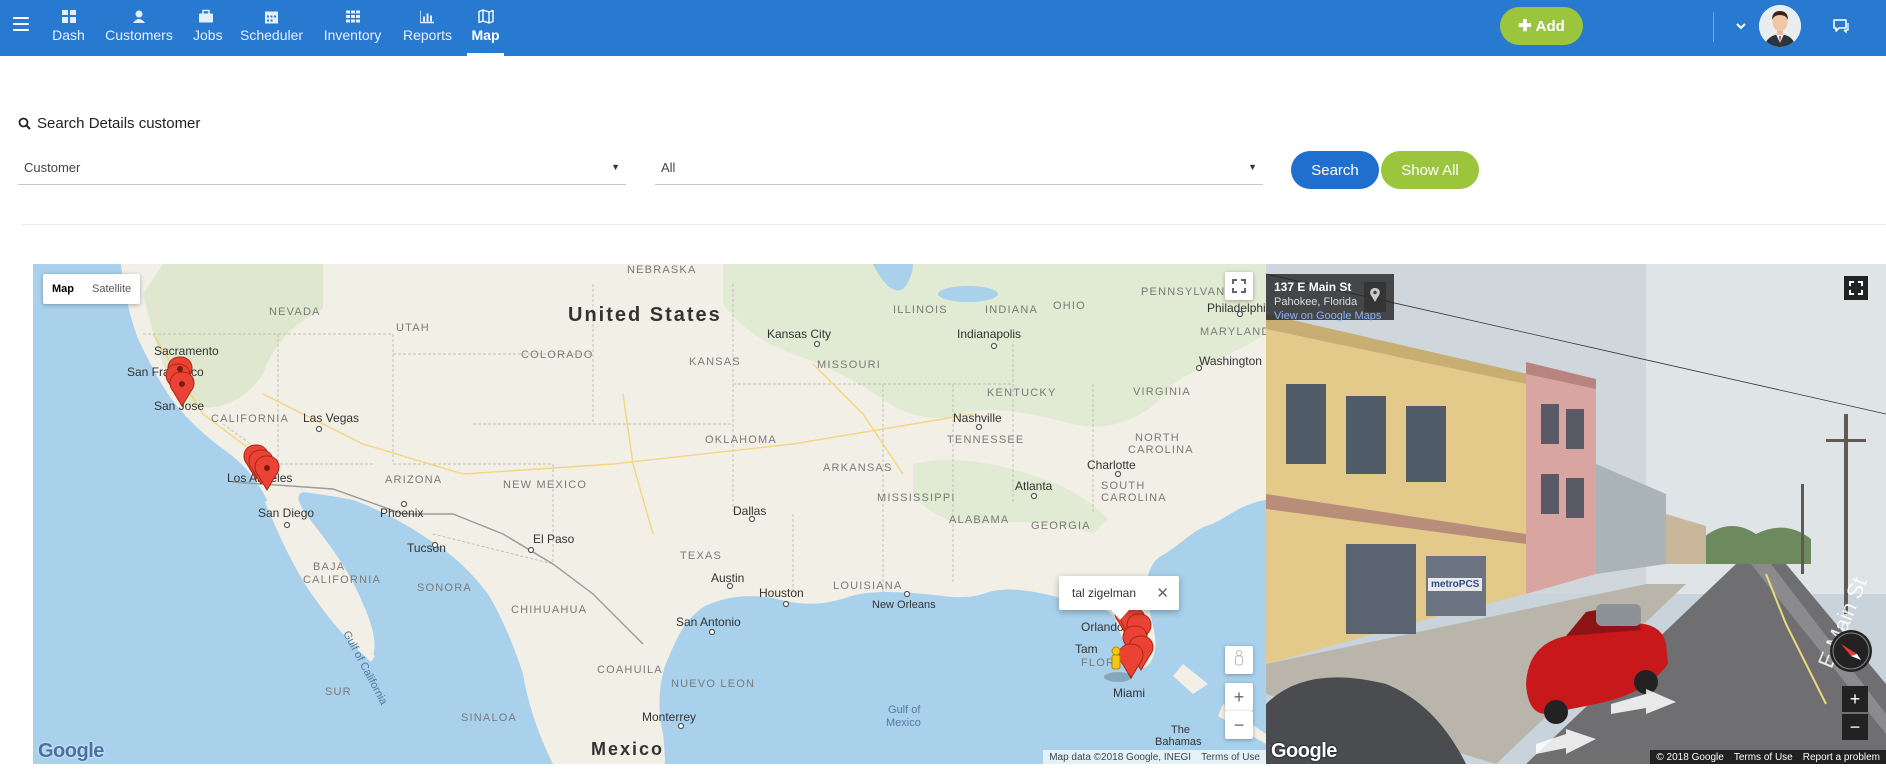 Image resolution: width=1886 pixels, height=773 pixels. I want to click on nav-item-map: Map, so click(485, 28).